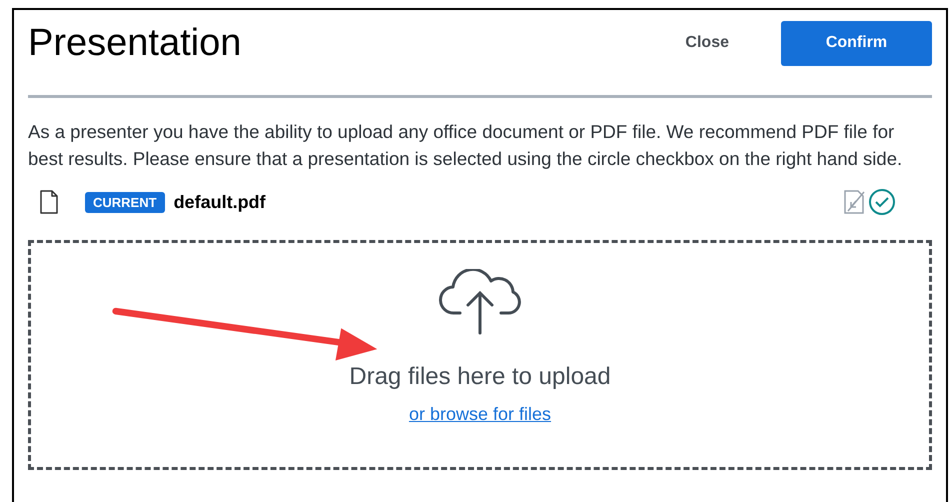 This screenshot has width=950, height=502. What do you see at coordinates (856, 43) in the screenshot?
I see `confirm-button: Confirm` at bounding box center [856, 43].